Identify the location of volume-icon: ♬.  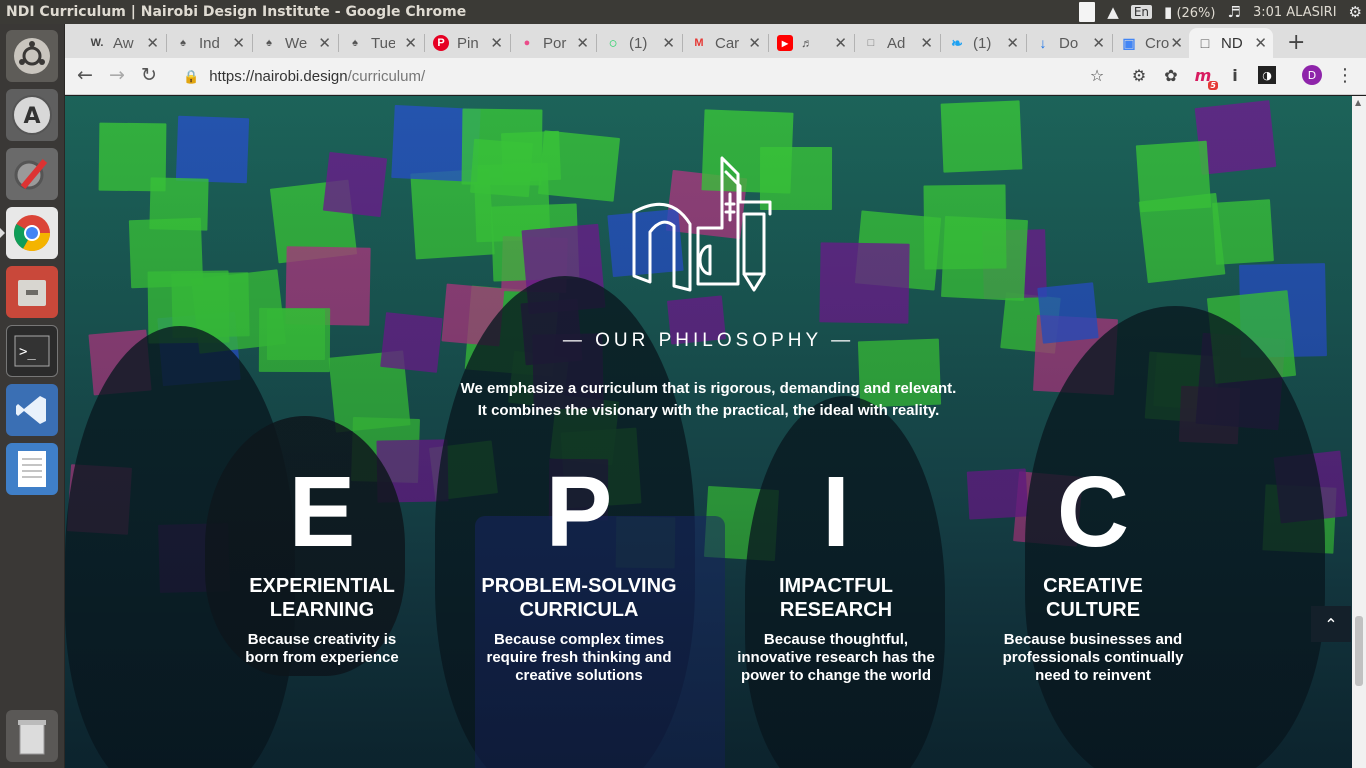
(1233, 12).